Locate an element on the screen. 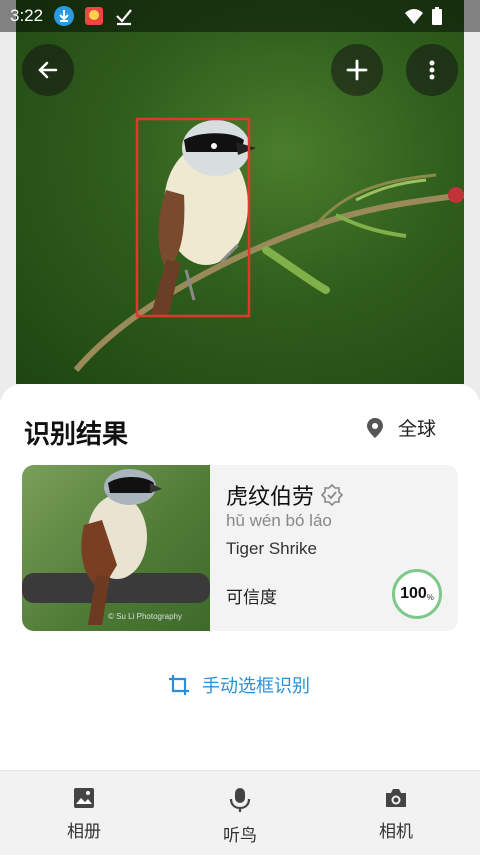  confidence-indicator: 100 % is located at coordinates (417, 594).